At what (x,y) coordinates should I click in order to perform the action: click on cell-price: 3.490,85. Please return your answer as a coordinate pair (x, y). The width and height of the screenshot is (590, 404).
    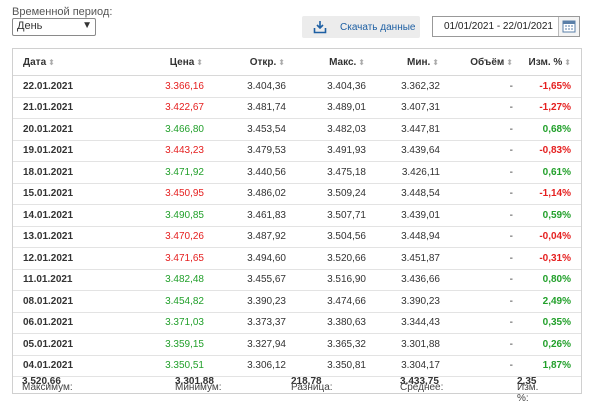
    Looking at the image, I should click on (160, 215).